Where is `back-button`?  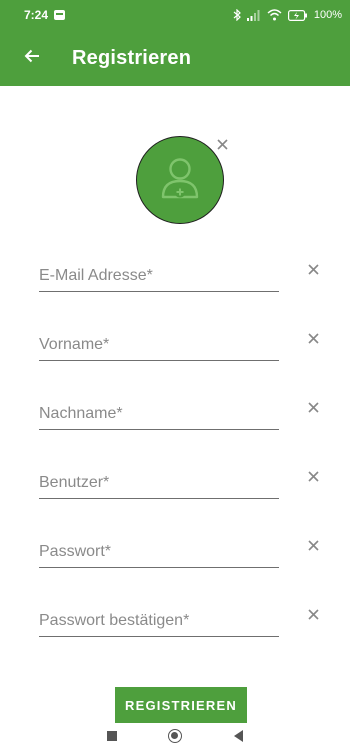 back-button is located at coordinates (29, 58).